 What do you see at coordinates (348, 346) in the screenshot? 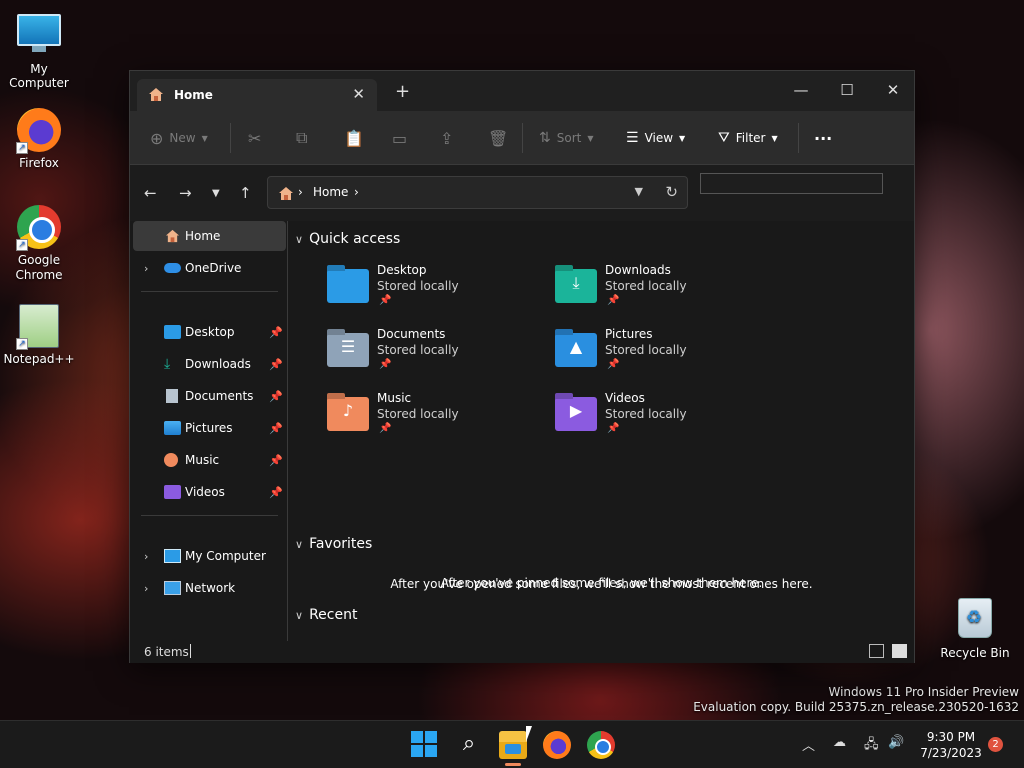
I see `document-lines-icon: ☰` at bounding box center [348, 346].